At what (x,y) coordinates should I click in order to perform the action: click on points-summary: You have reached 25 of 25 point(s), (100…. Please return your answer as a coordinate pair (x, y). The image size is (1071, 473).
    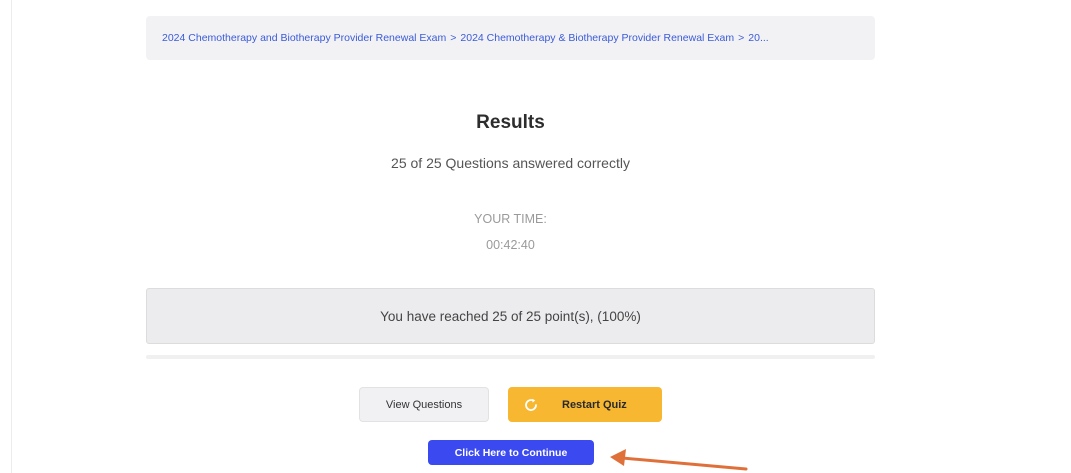
    Looking at the image, I should click on (510, 316).